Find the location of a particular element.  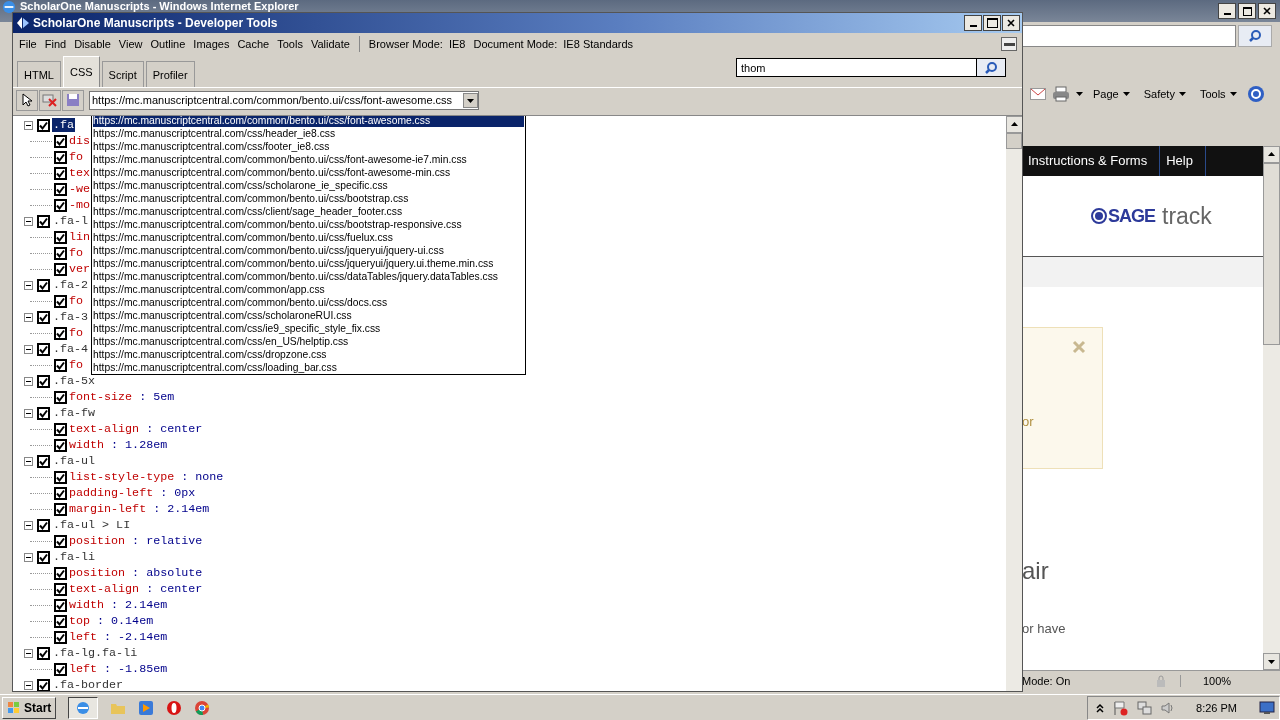

scroll-up-icon is located at coordinates (1014, 124).